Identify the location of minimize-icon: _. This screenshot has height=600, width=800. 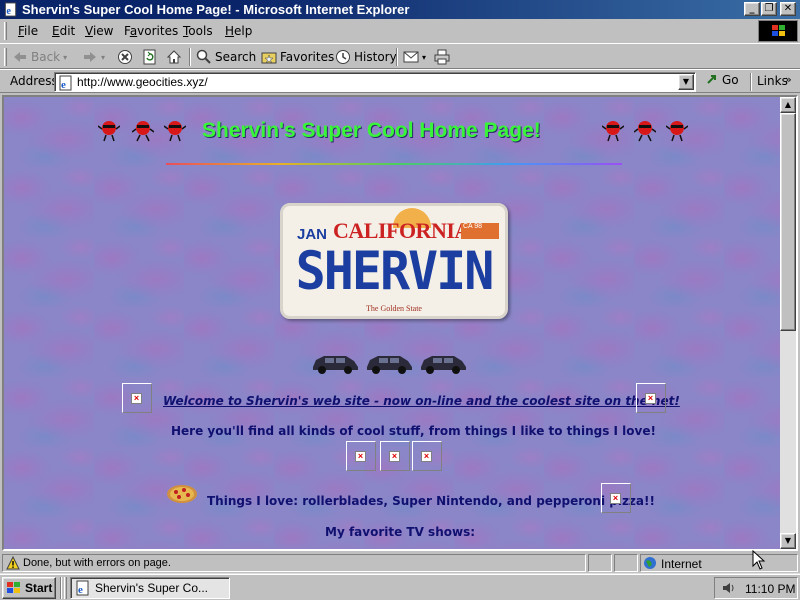
(752, 8).